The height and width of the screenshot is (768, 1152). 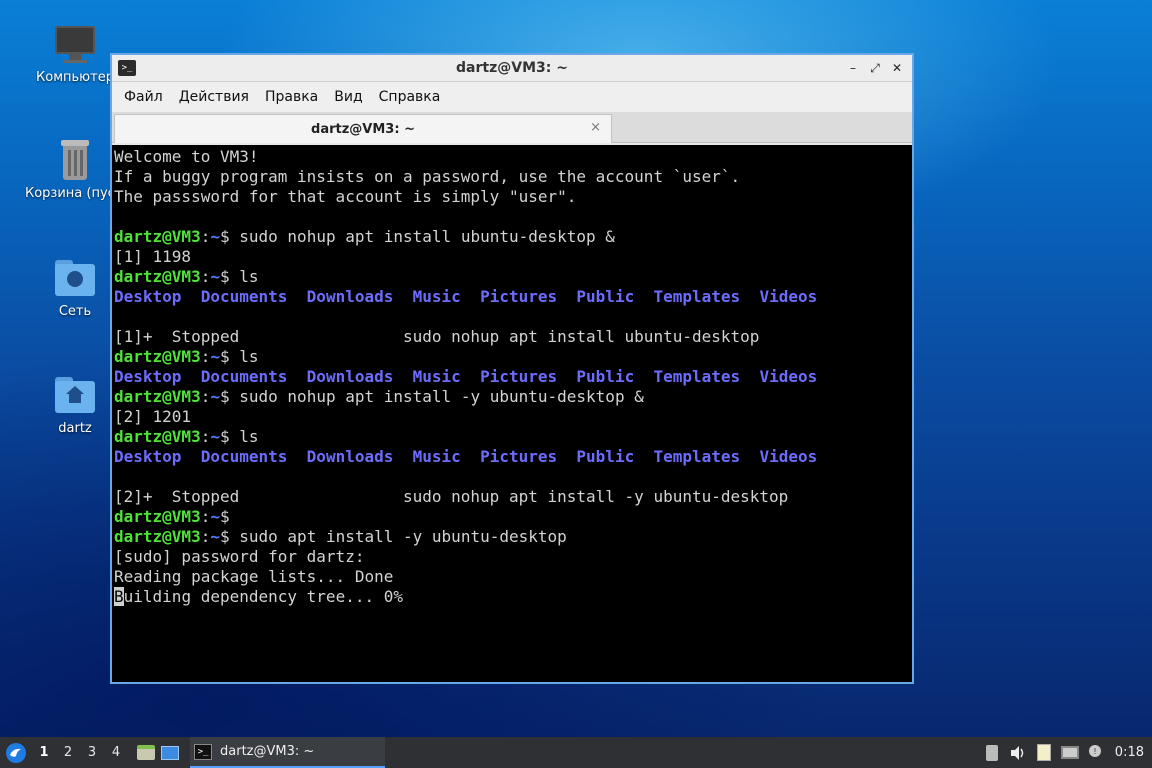 I want to click on window-titlebar: >_ dartz@VM3: ~ – ⤢ ✕, so click(x=512, y=68).